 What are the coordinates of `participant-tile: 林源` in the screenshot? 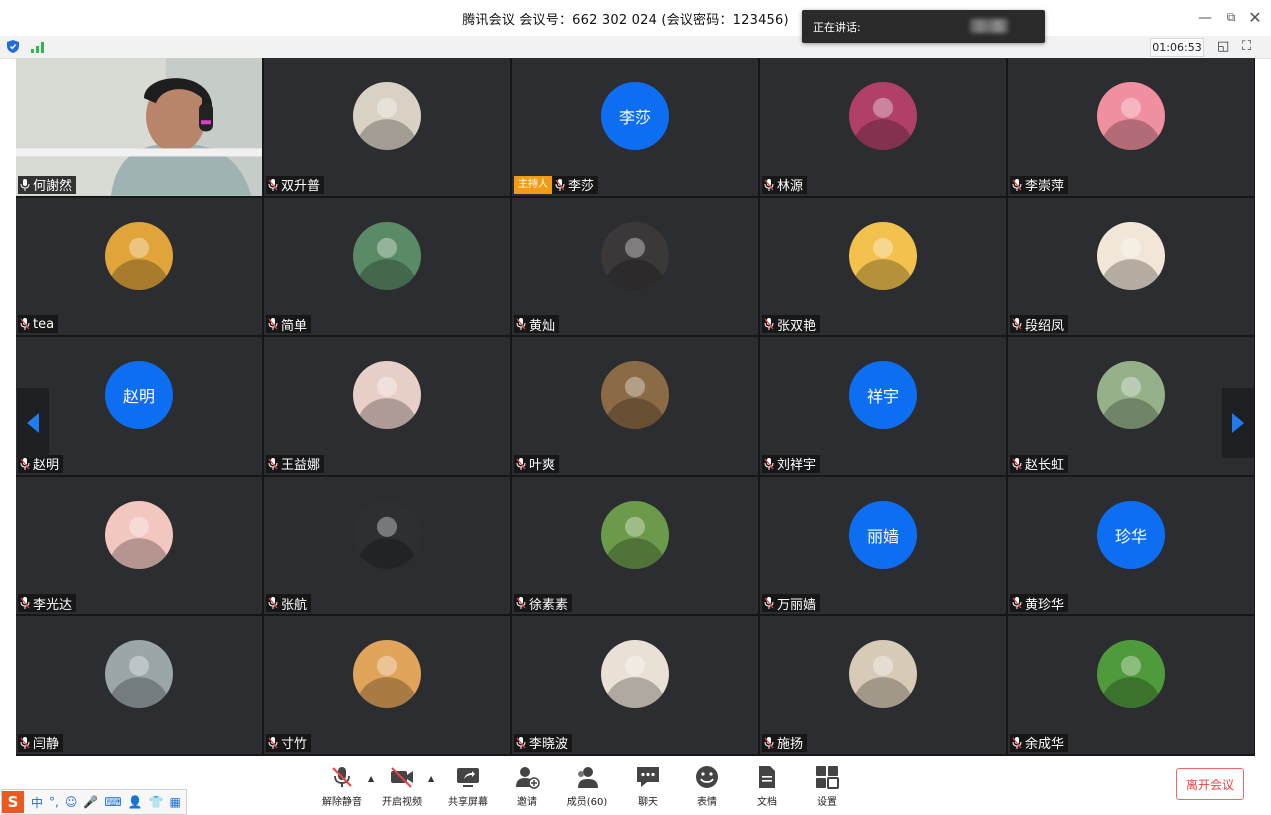 It's located at (883, 127).